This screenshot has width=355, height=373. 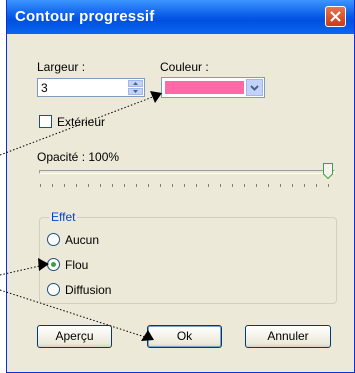 What do you see at coordinates (184, 67) in the screenshot?
I see `color-label: Couleur :` at bounding box center [184, 67].